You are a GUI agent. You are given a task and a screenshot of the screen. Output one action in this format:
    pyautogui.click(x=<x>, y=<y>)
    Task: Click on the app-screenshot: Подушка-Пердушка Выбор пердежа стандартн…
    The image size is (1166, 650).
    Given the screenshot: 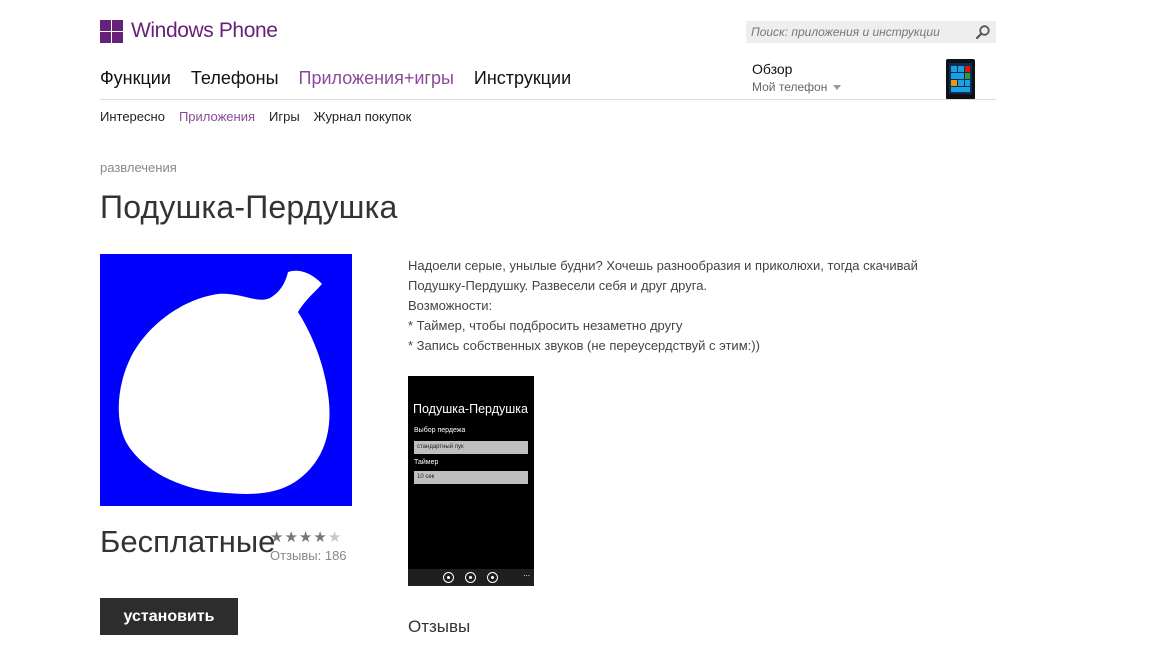 What is the action you would take?
    pyautogui.click(x=471, y=481)
    